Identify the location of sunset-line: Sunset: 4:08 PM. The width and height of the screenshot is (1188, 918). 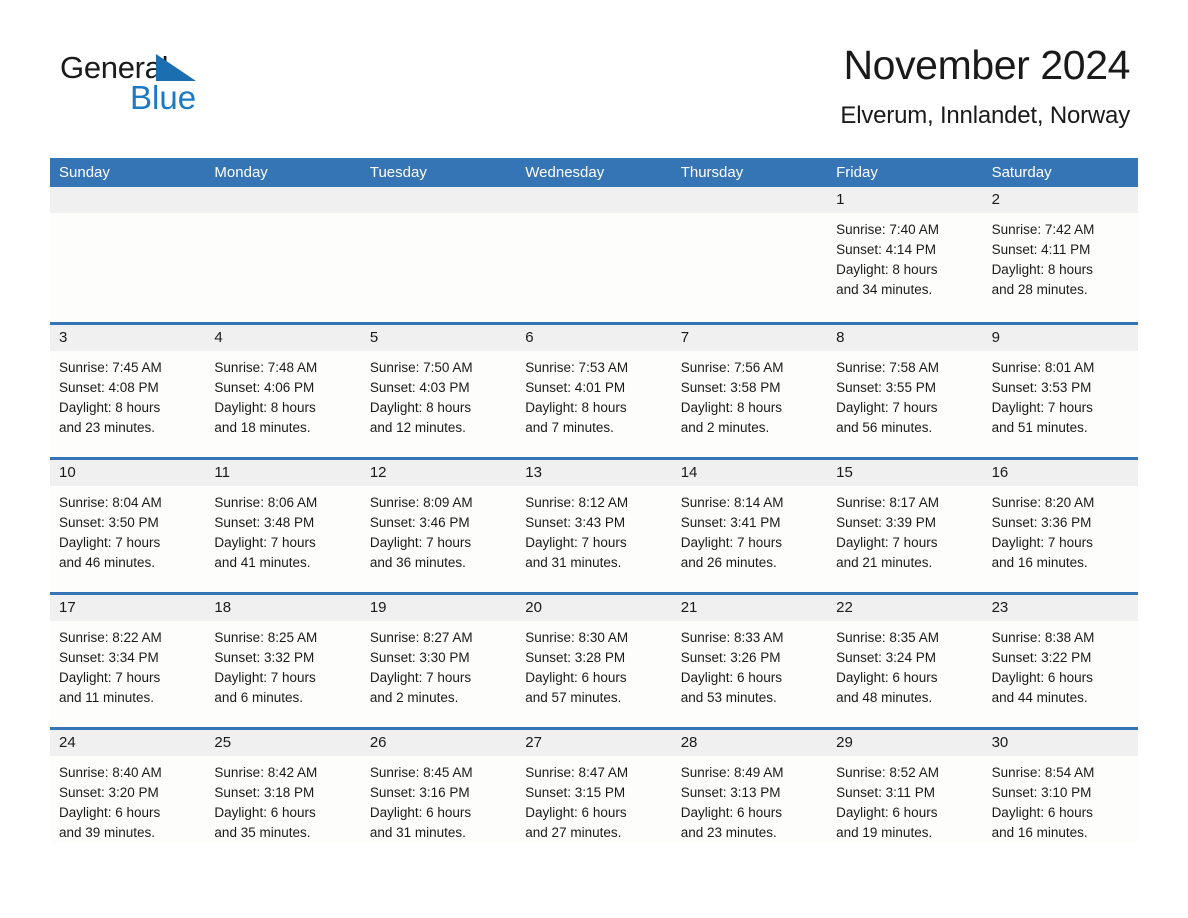
(109, 387).